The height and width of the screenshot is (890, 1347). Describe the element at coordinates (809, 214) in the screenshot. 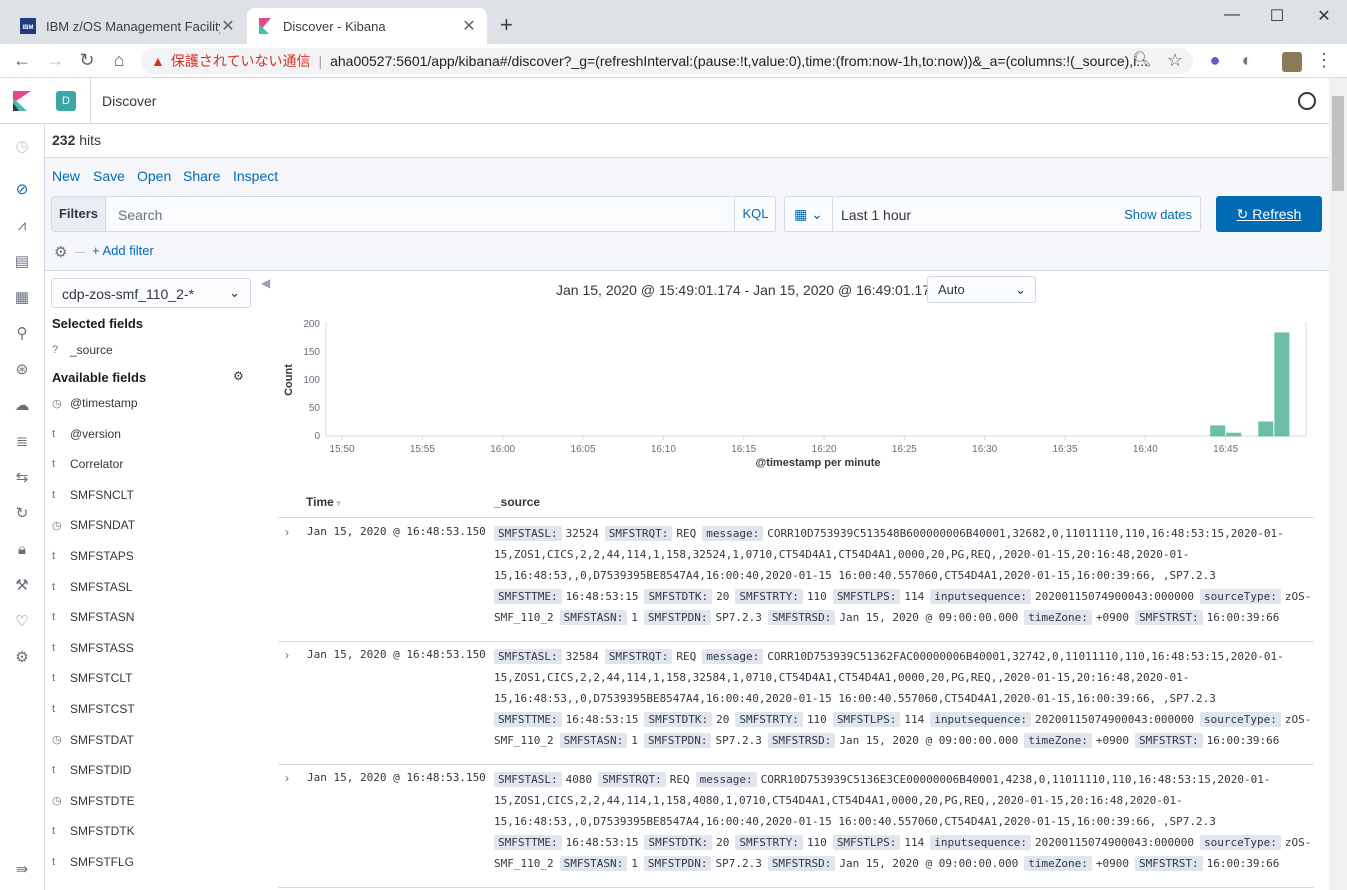

I see `calendar-quick-menu: ▦ ⌄` at that location.